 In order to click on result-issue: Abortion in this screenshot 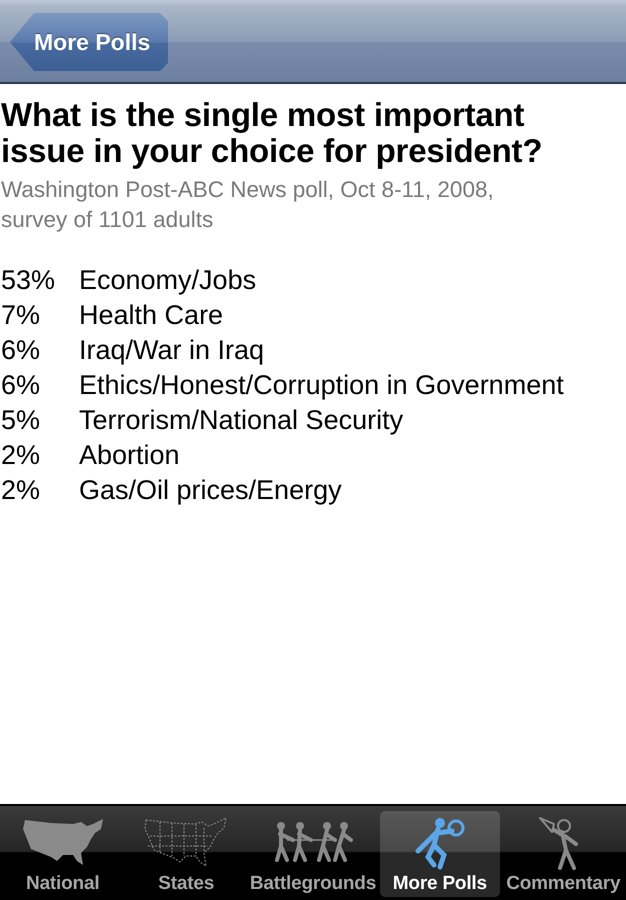, I will do `click(129, 455)`.